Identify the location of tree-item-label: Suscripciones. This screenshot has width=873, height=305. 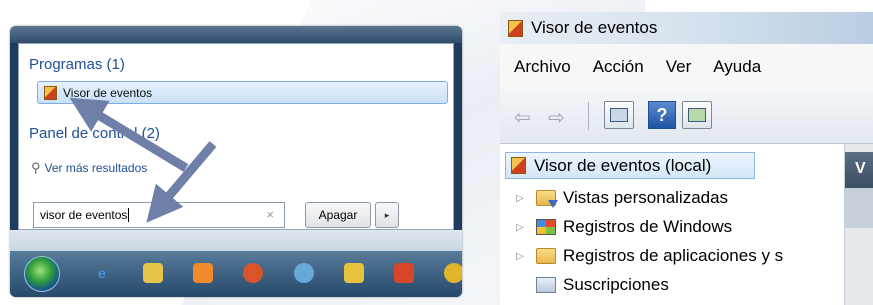
(616, 284).